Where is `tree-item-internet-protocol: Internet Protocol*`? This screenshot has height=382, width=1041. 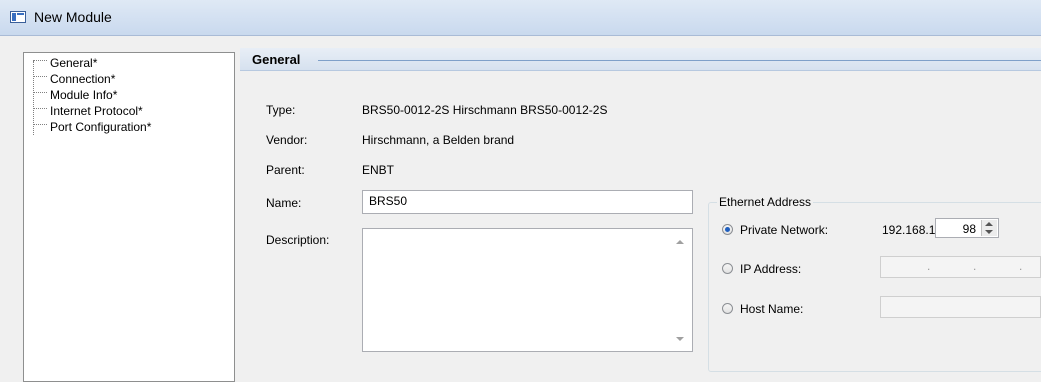 tree-item-internet-protocol: Internet Protocol* is located at coordinates (88, 111).